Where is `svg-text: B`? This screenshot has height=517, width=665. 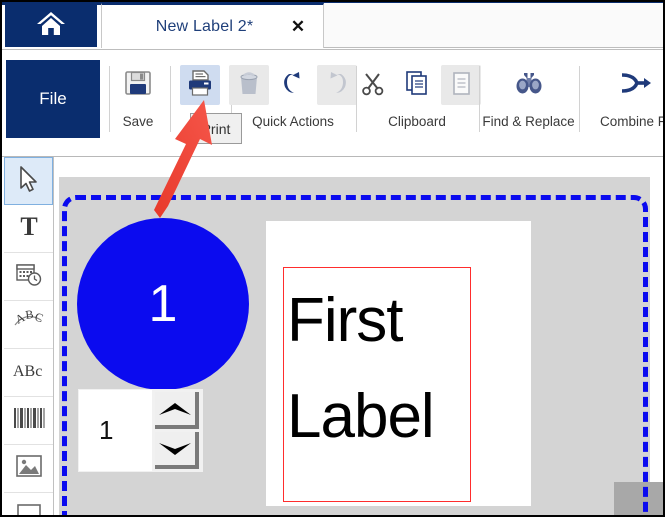
svg-text: B is located at coordinates (29, 315).